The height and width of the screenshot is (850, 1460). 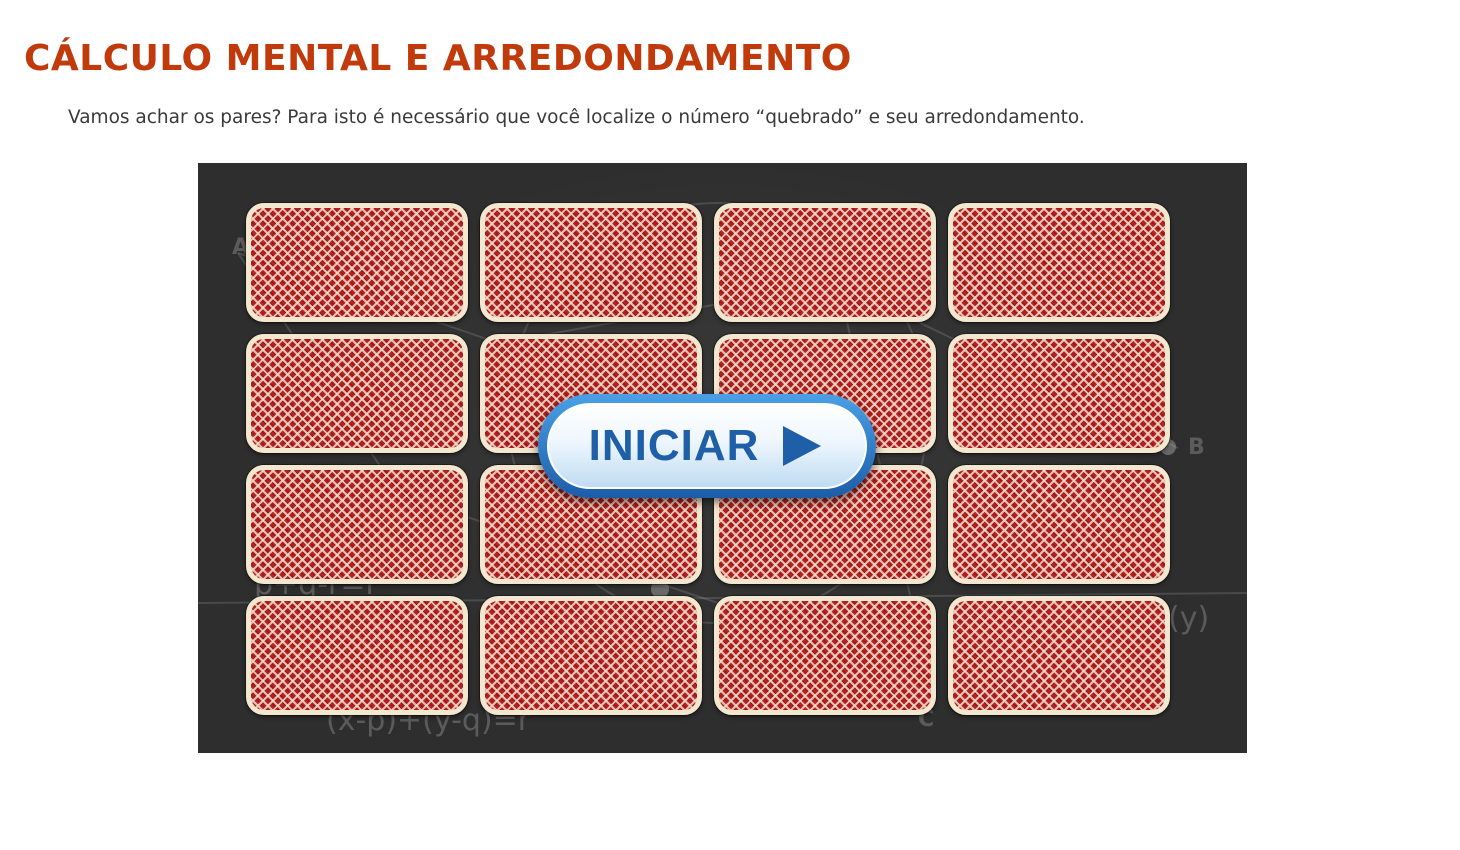 What do you see at coordinates (1189, 618) in the screenshot?
I see `chalk-equation-3: (y)` at bounding box center [1189, 618].